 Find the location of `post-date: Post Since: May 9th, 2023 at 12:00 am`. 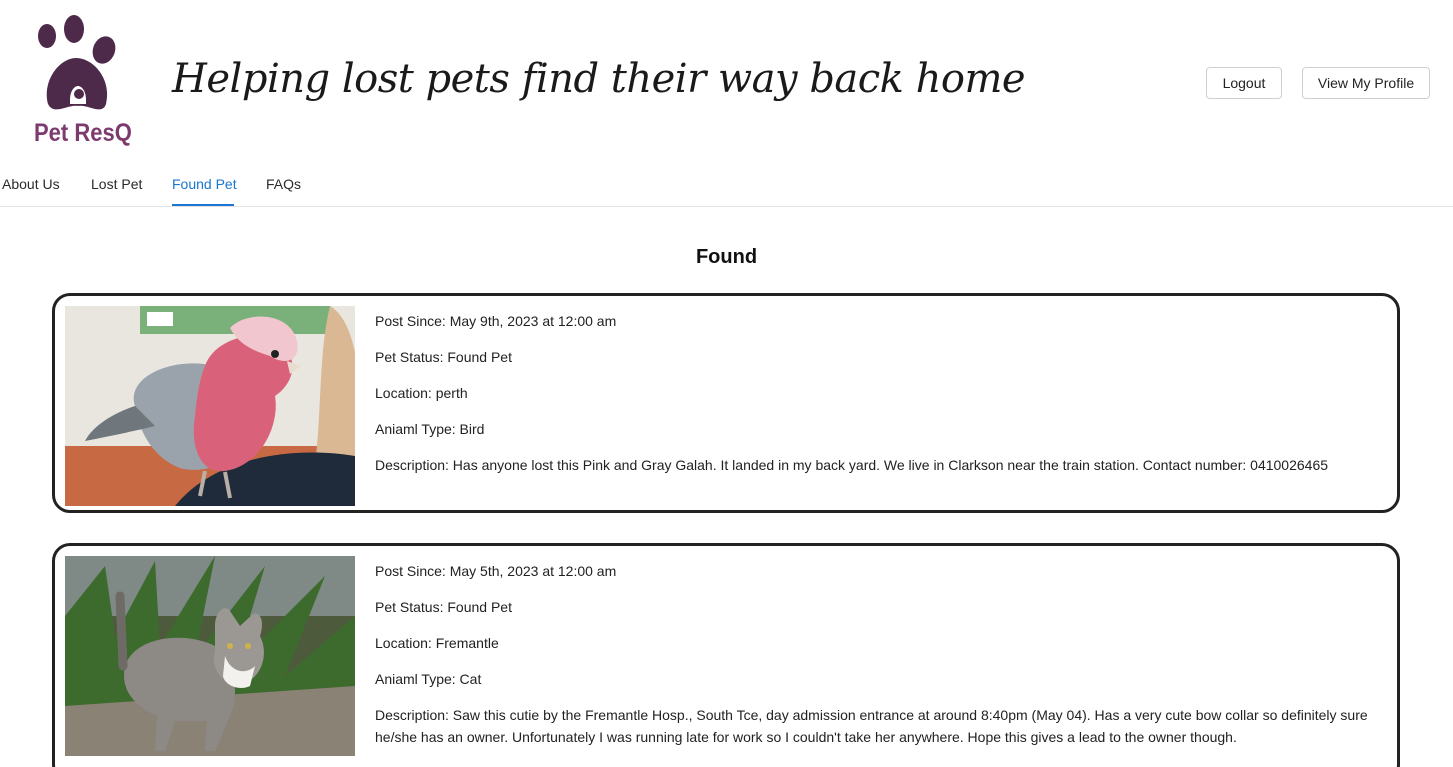

post-date: Post Since: May 9th, 2023 at 12:00 am is located at coordinates (496, 321).